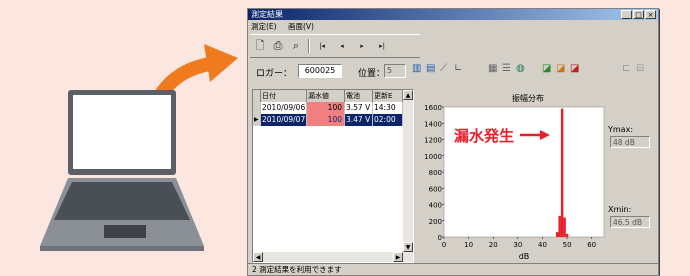 This screenshot has width=690, height=276. I want to click on cell-update: 14:30, so click(388, 108).